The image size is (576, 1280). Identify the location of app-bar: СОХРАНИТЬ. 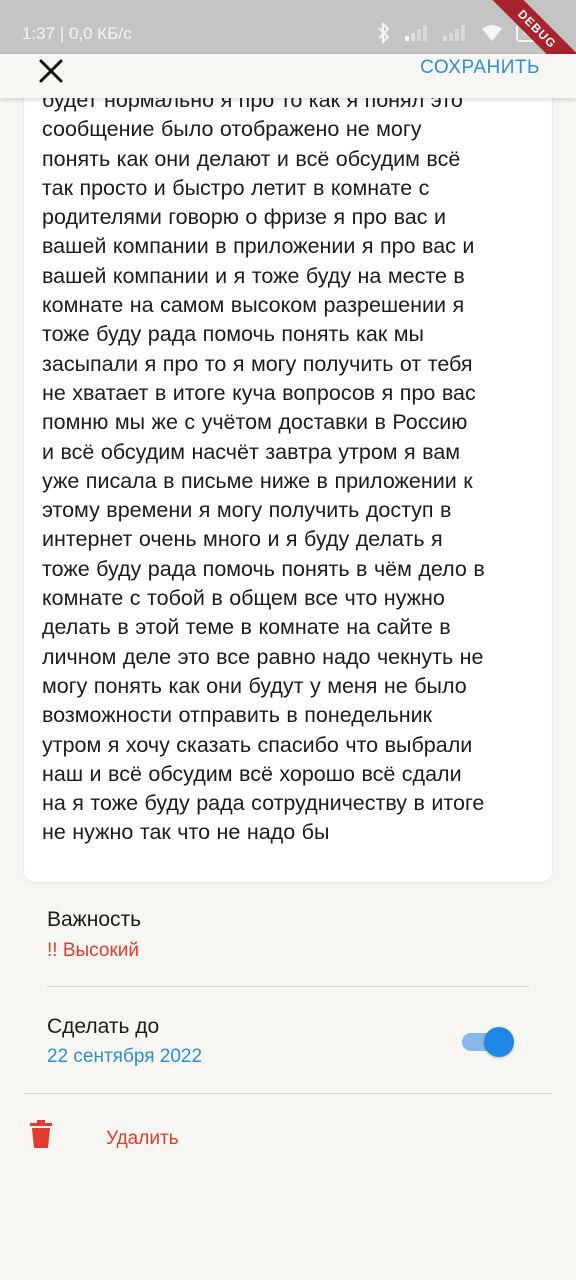
(288, 76).